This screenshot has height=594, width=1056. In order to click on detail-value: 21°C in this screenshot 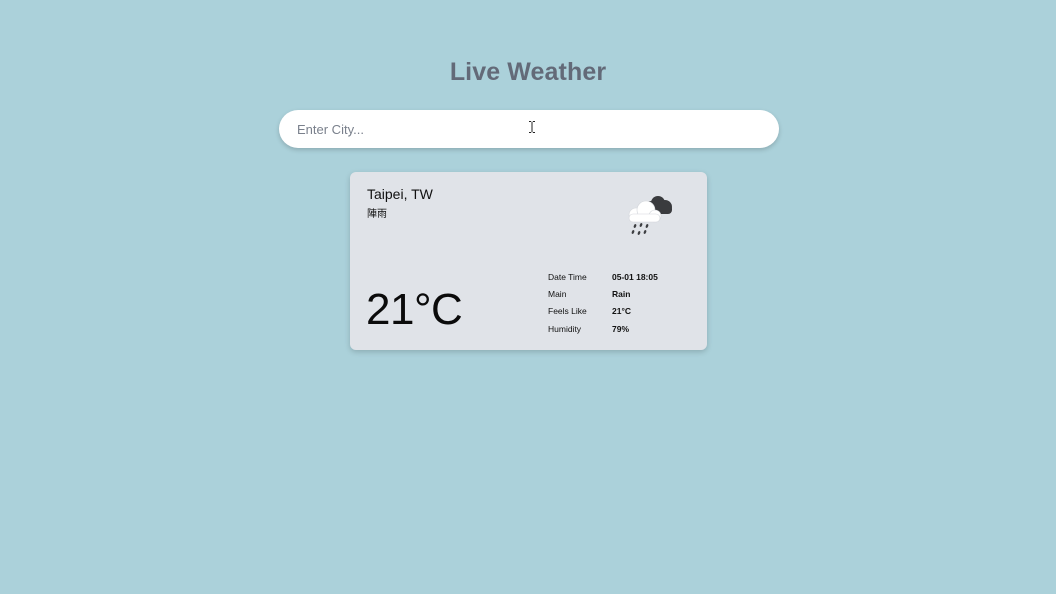, I will do `click(621, 311)`.